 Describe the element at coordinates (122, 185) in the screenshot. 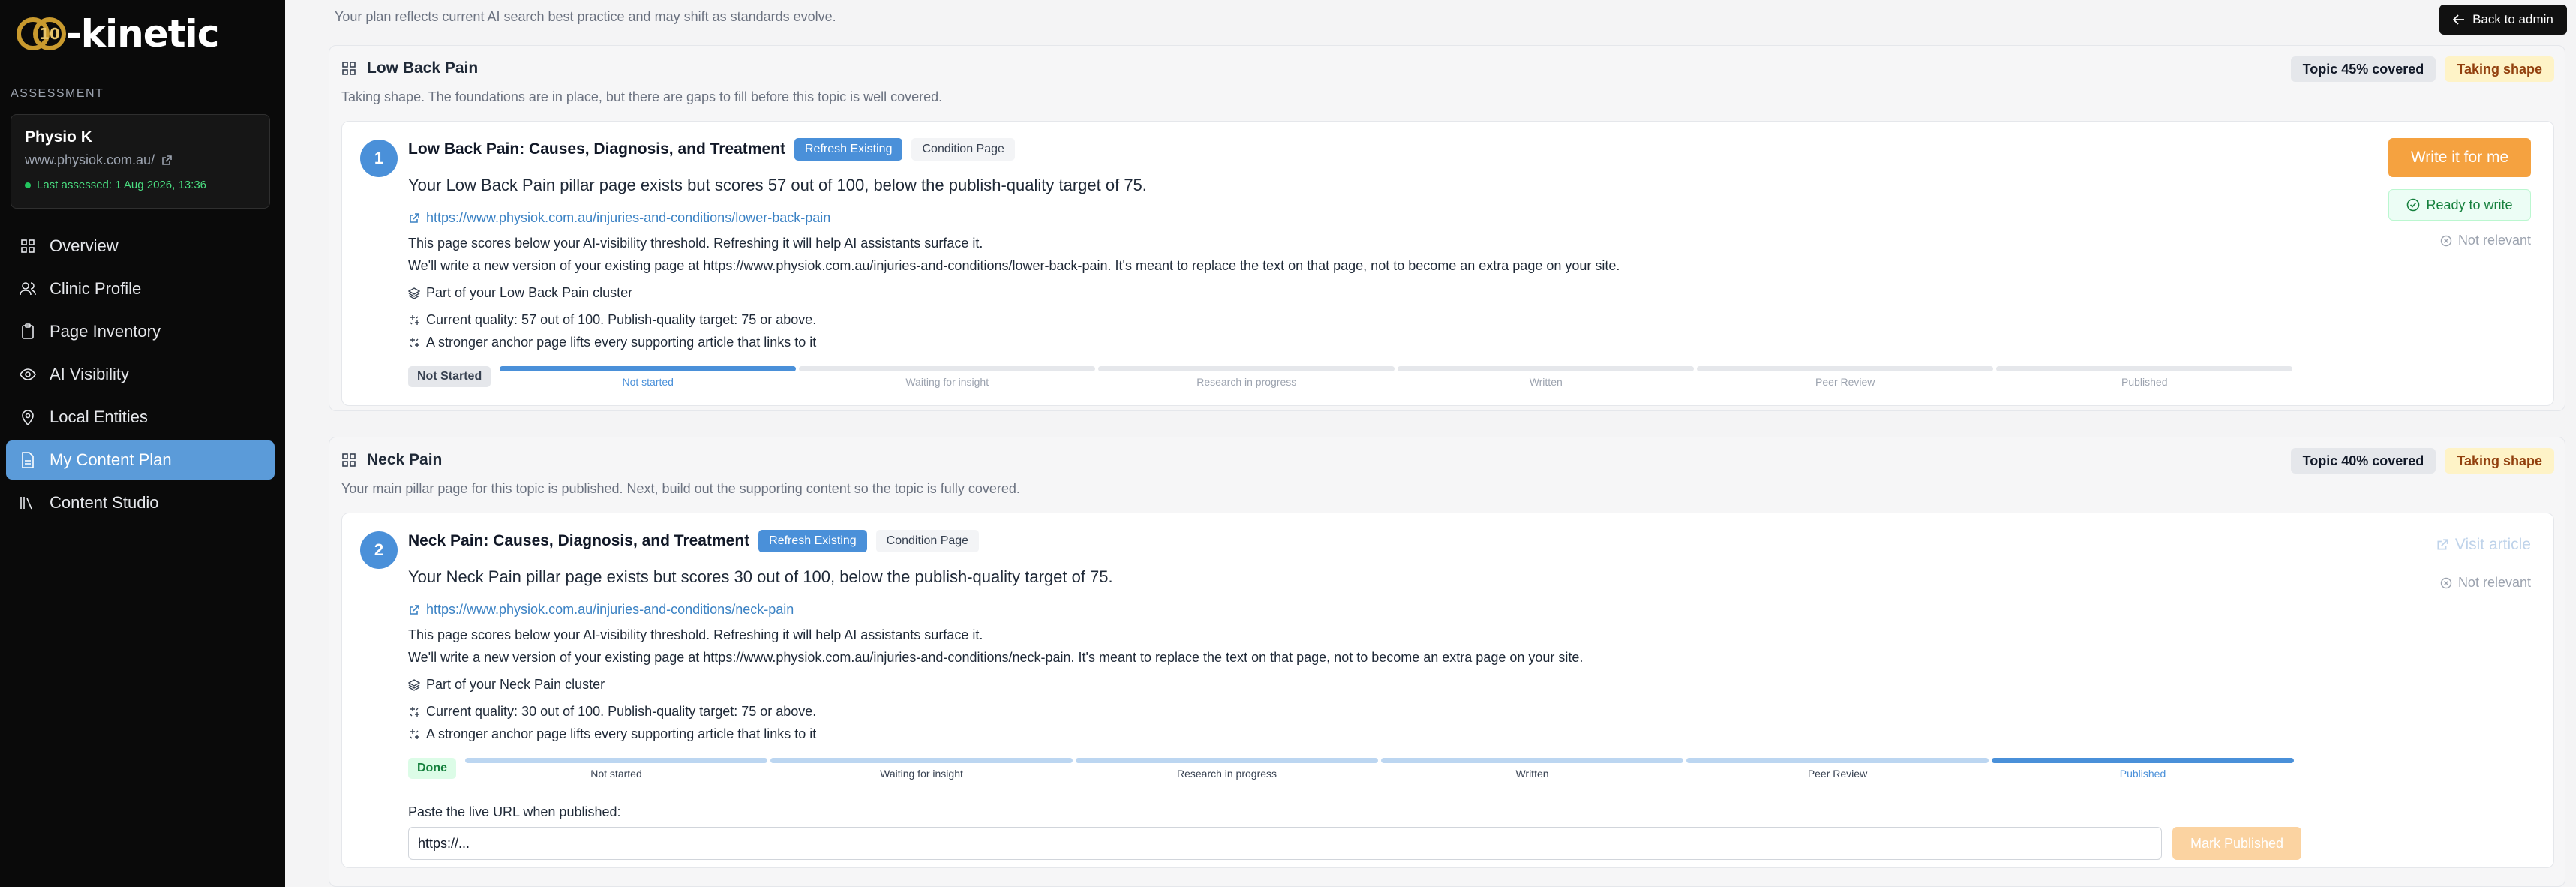

I see `last-assessed-text: Last assessed: 1 Aug 2026, 13:36` at that location.